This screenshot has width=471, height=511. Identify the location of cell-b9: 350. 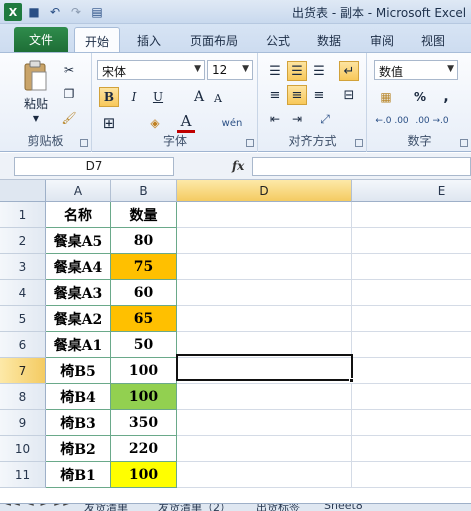
(144, 423).